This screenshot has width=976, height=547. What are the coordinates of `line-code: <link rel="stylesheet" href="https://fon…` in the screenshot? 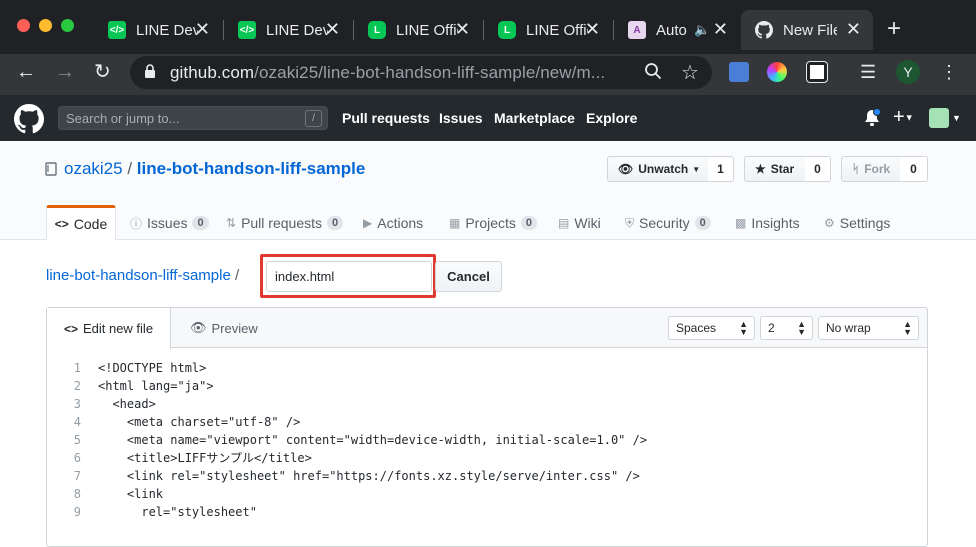 It's located at (369, 476).